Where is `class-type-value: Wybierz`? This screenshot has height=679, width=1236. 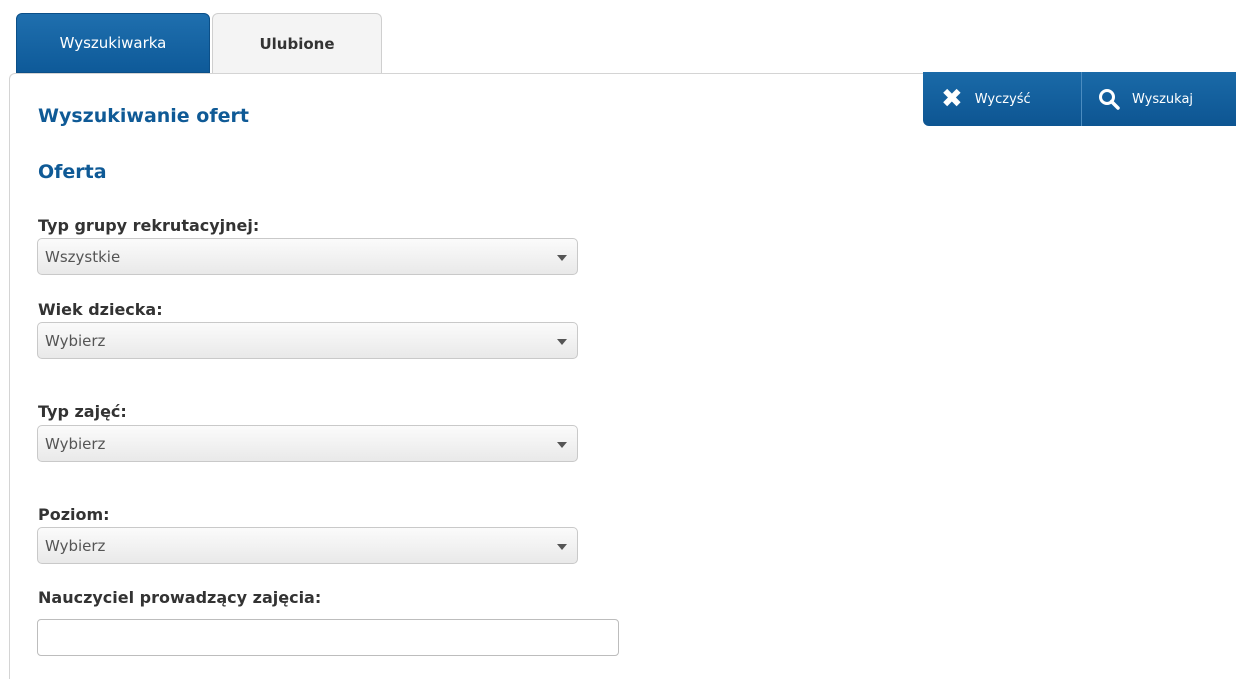
class-type-value: Wybierz is located at coordinates (75, 444).